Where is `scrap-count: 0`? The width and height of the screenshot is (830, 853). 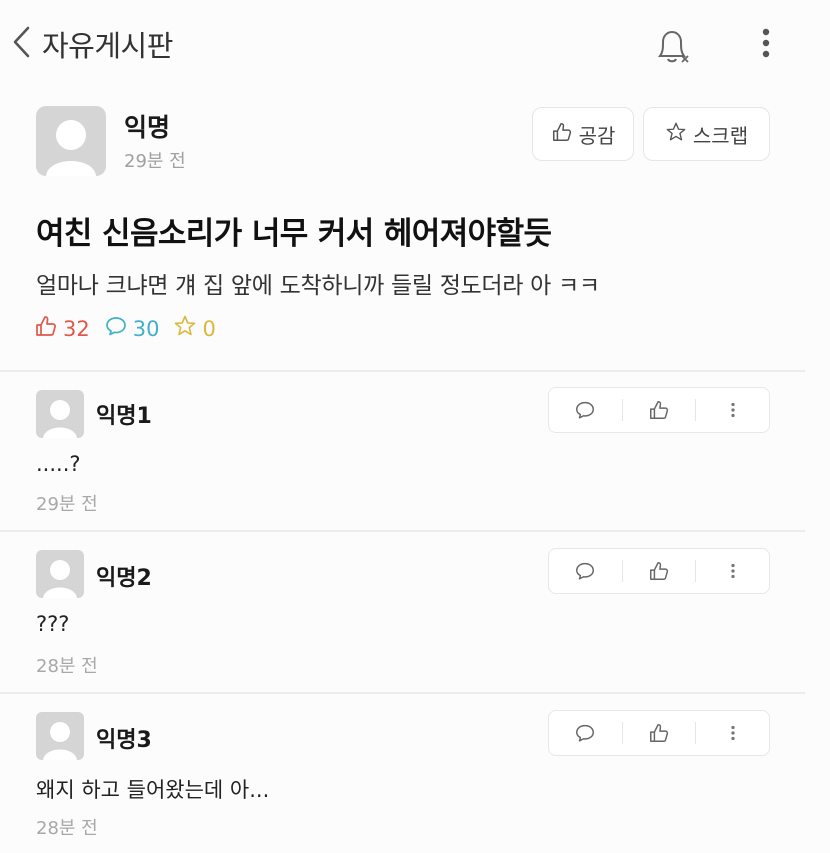
scrap-count: 0 is located at coordinates (194, 328).